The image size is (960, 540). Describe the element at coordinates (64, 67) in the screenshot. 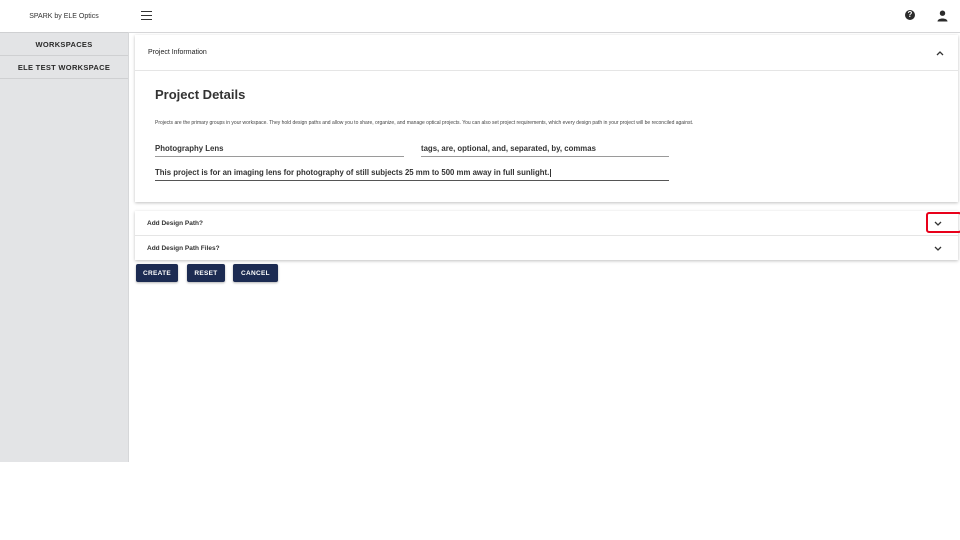

I see `sidebar-item-ele-test-workspace: ELE TEST WORKSPACE` at that location.